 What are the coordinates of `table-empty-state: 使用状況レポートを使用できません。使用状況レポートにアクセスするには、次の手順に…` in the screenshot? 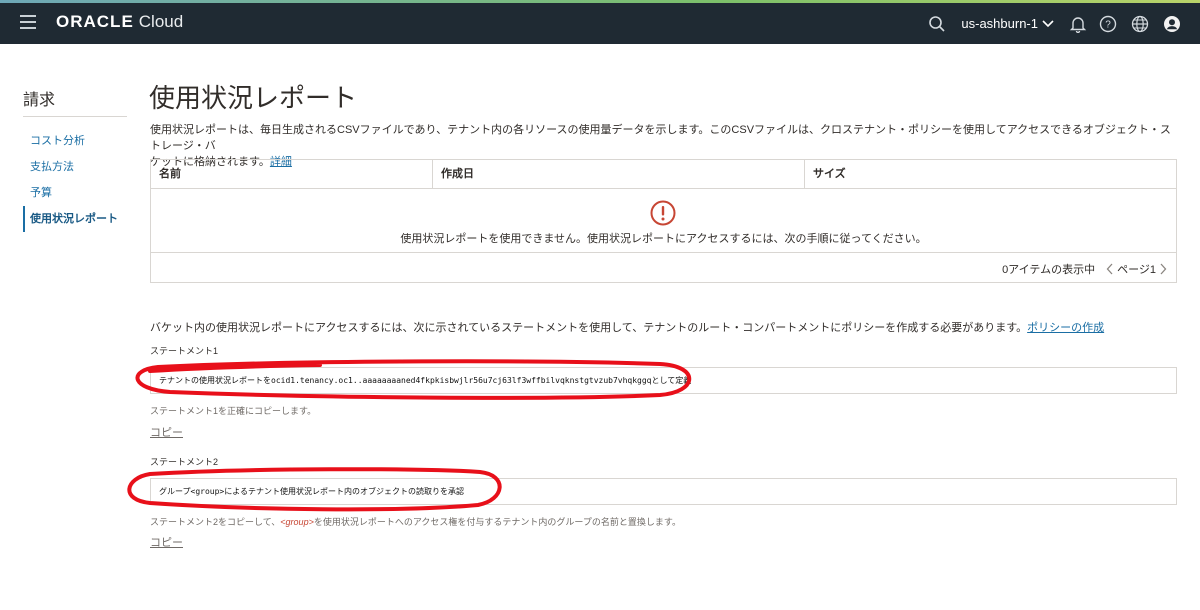 It's located at (663, 221).